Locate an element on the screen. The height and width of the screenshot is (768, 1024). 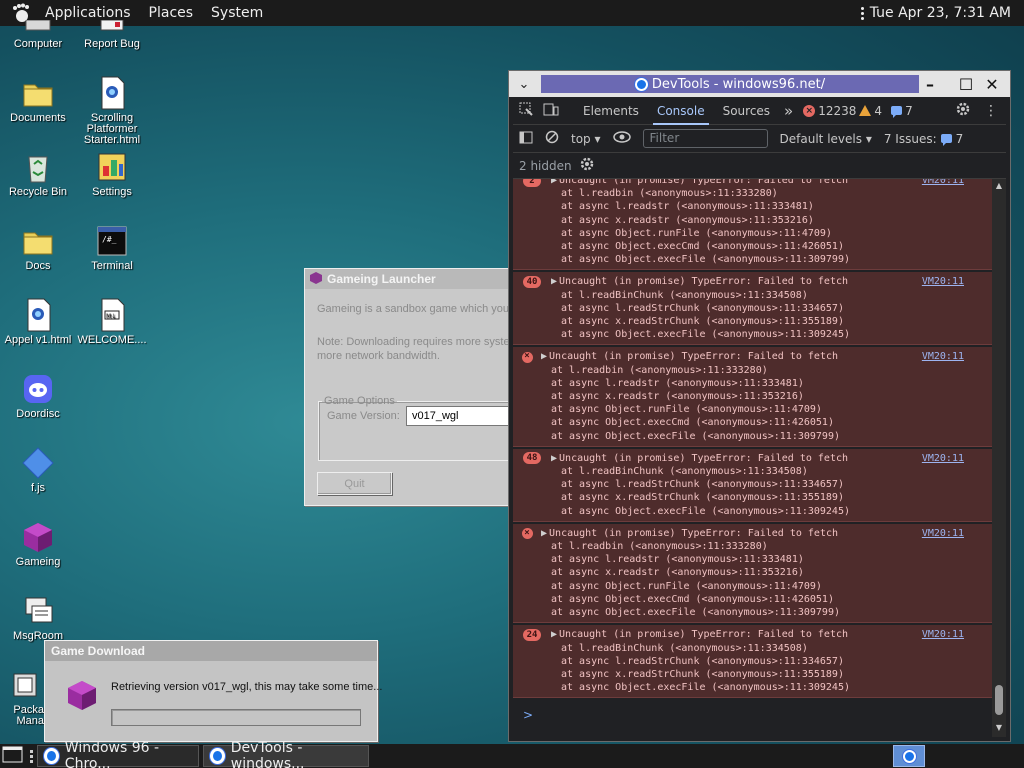
desktop-icon-report-bug: Report Bug is located at coordinates (112, 34).